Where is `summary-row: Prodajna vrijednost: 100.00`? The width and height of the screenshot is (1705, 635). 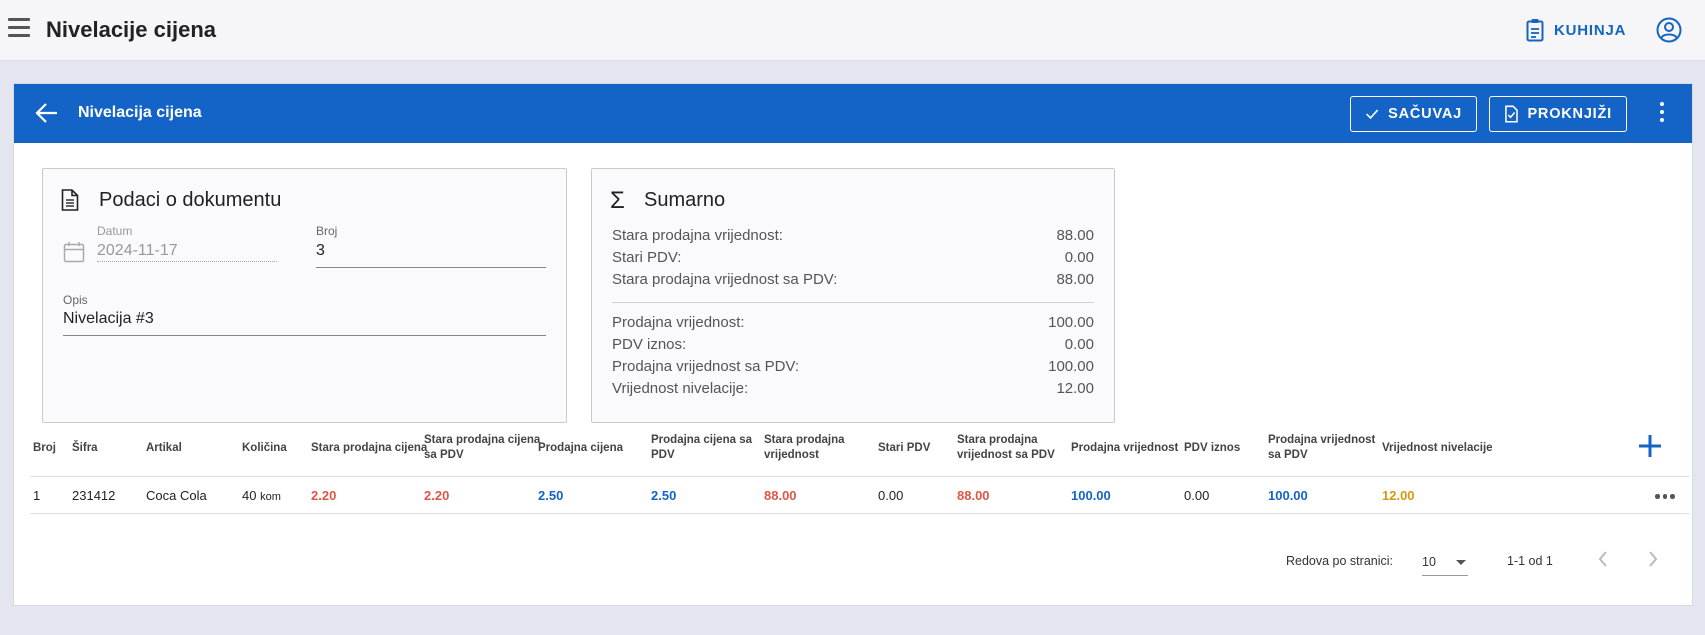
summary-row: Prodajna vrijednost: 100.00 is located at coordinates (853, 322).